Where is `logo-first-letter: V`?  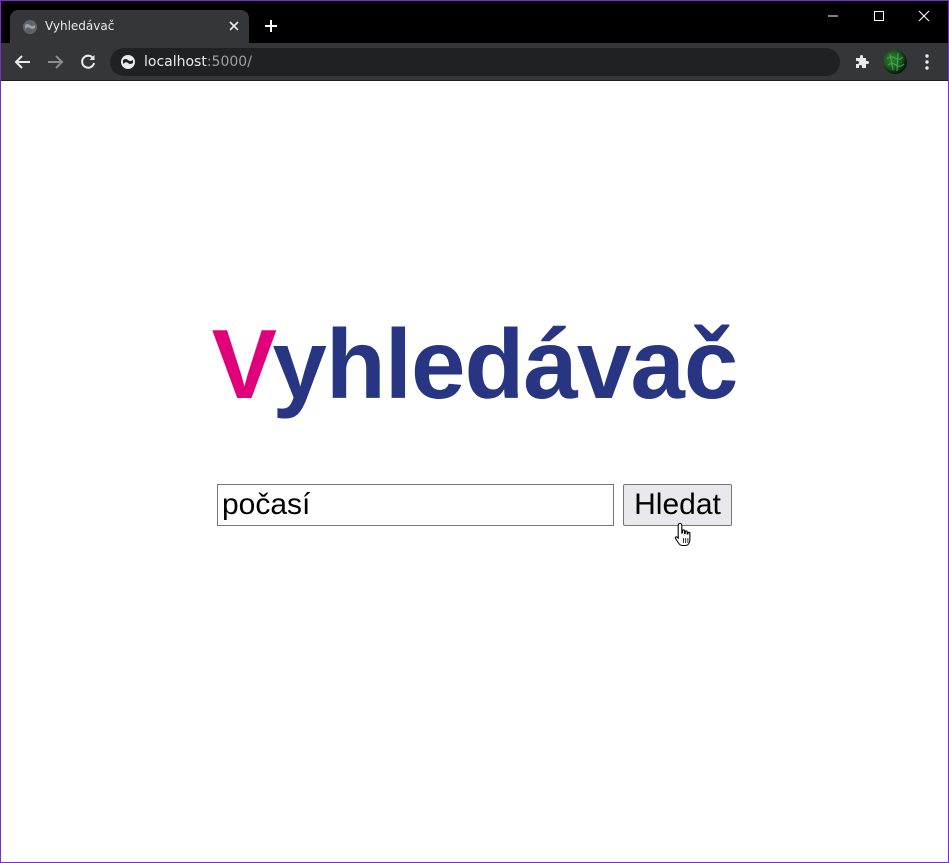
logo-first-letter: V is located at coordinates (242, 364).